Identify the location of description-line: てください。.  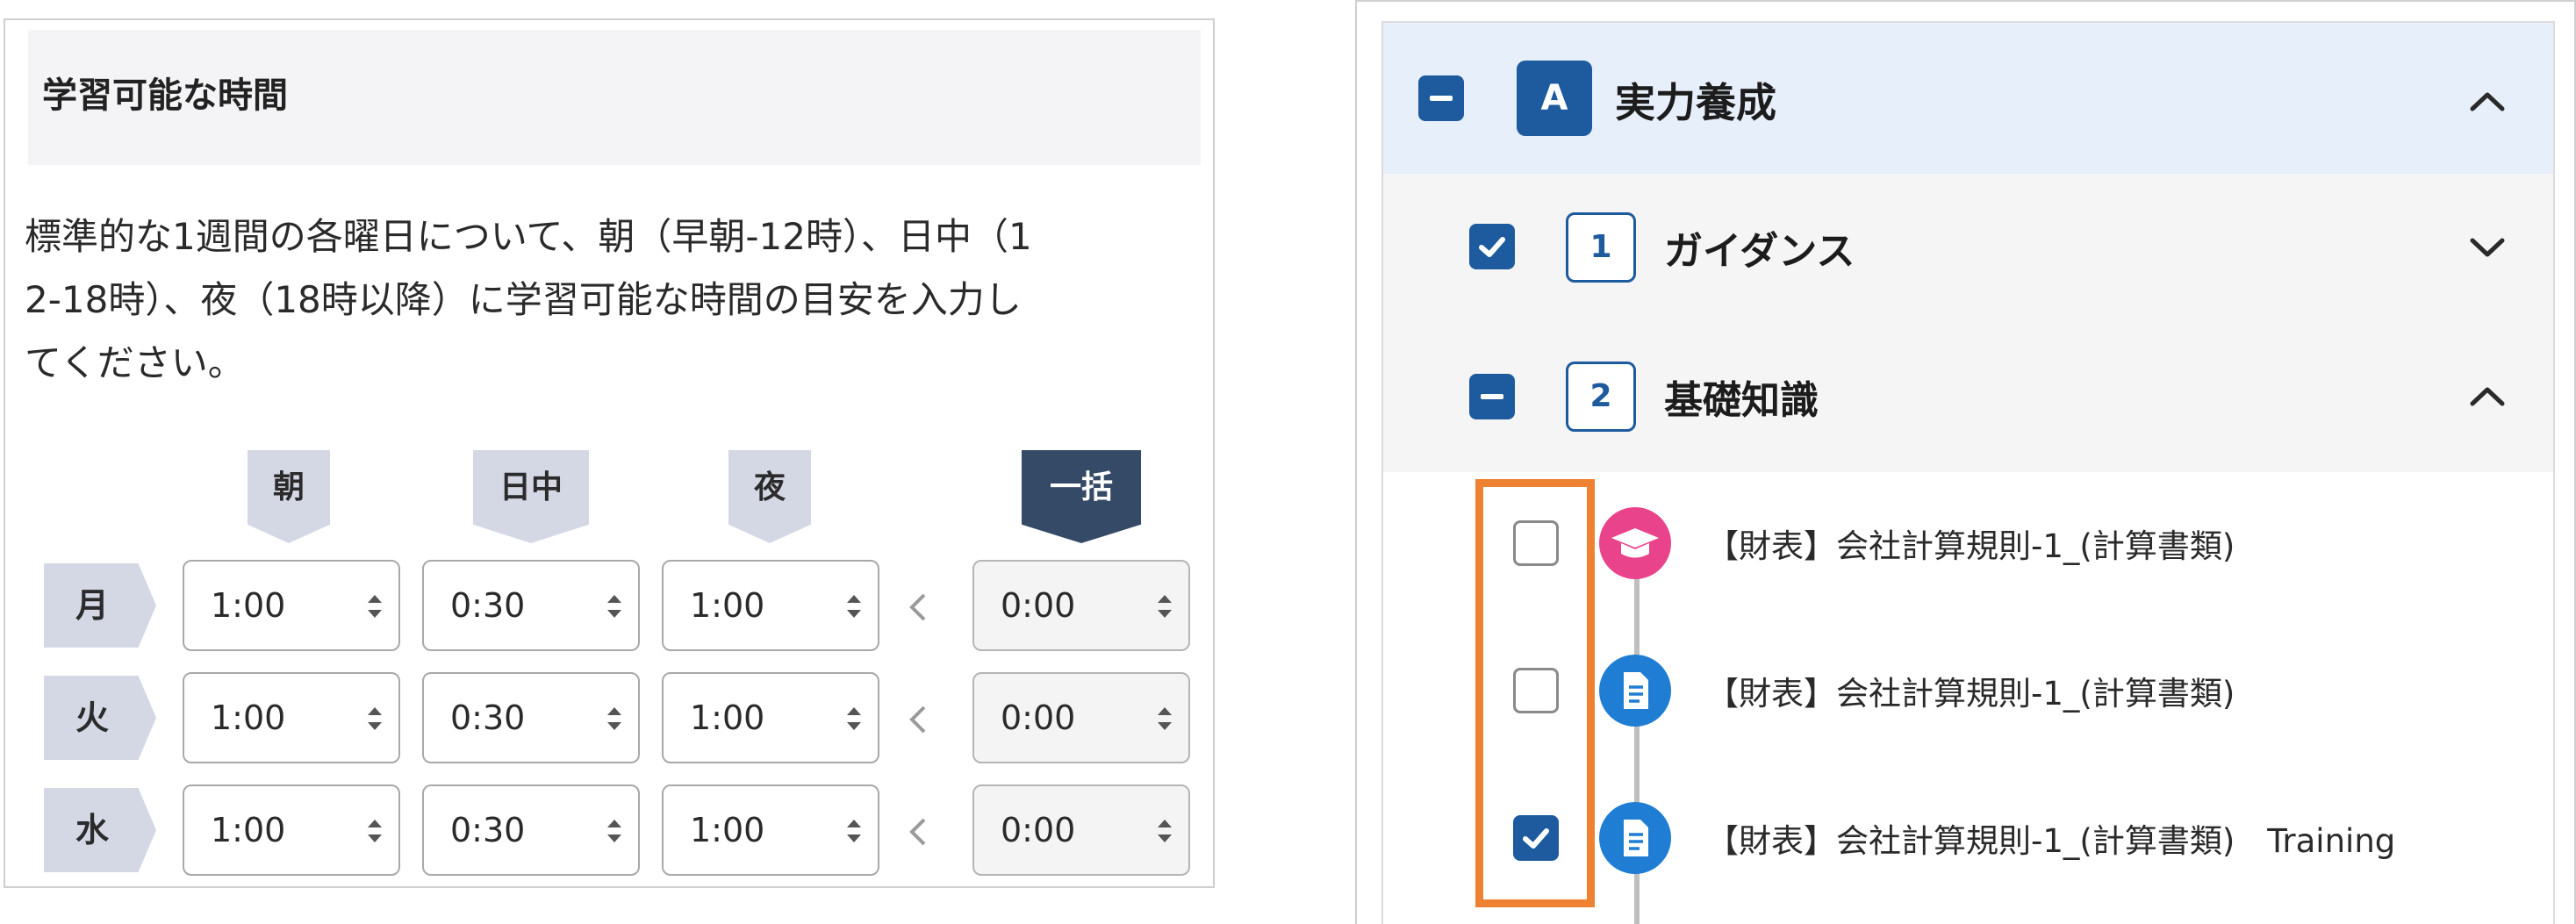
(135, 362).